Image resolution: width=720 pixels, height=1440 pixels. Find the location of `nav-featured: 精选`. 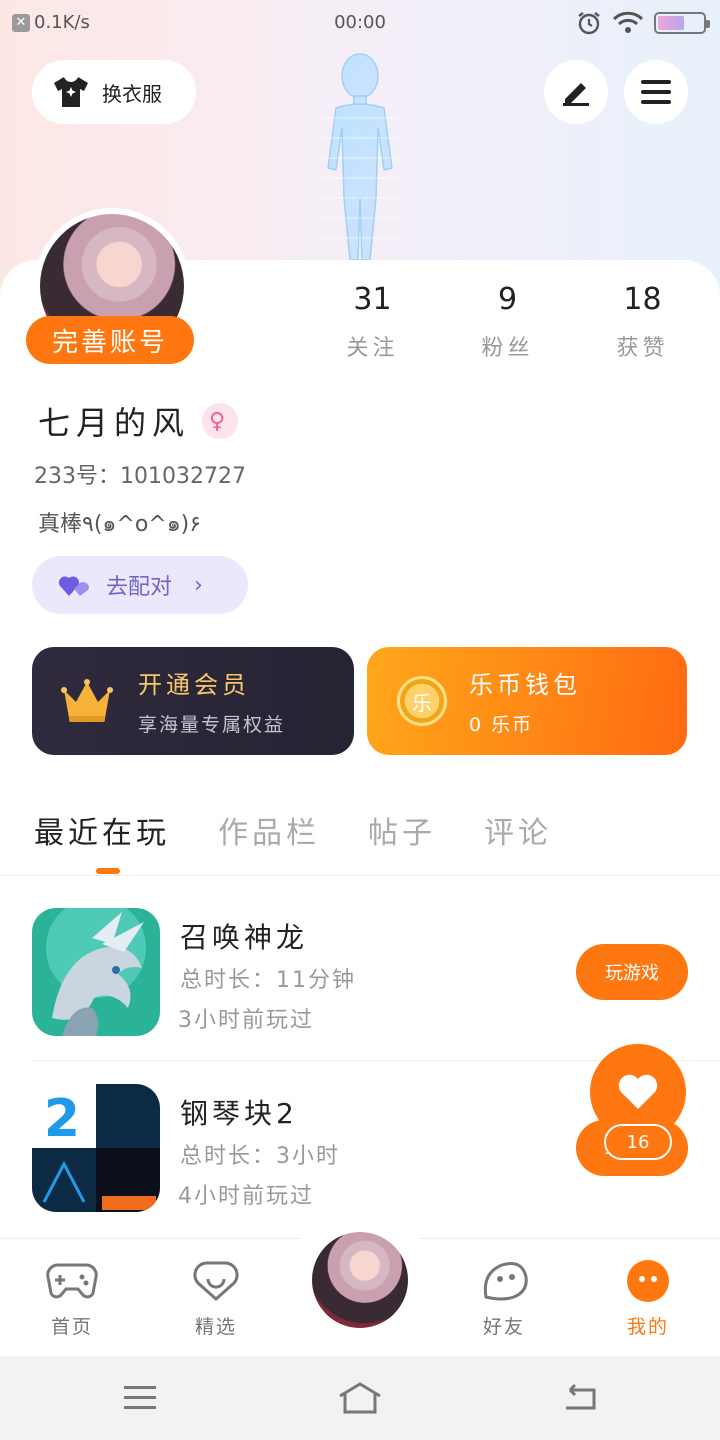

nav-featured: 精选 is located at coordinates (216, 1299).